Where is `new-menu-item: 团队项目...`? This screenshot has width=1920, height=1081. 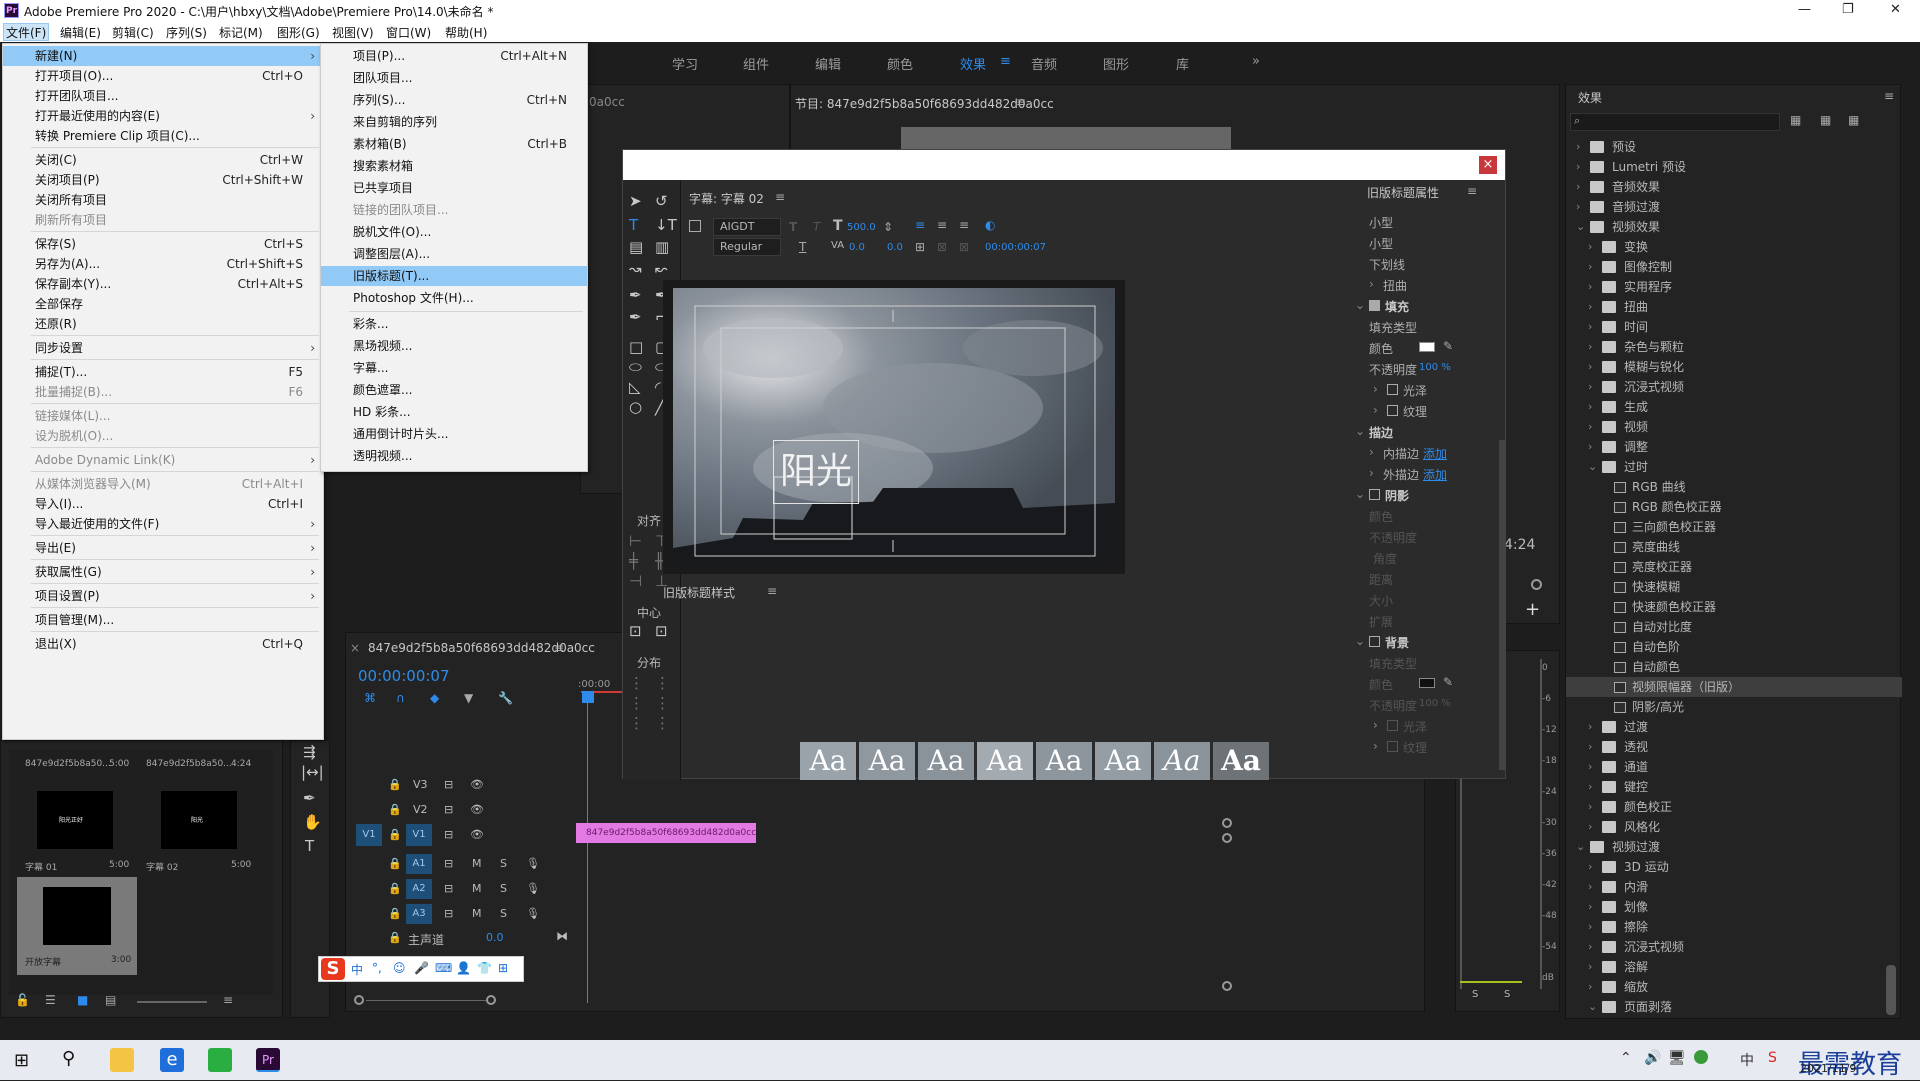
new-menu-item: 团队项目... is located at coordinates (454, 78).